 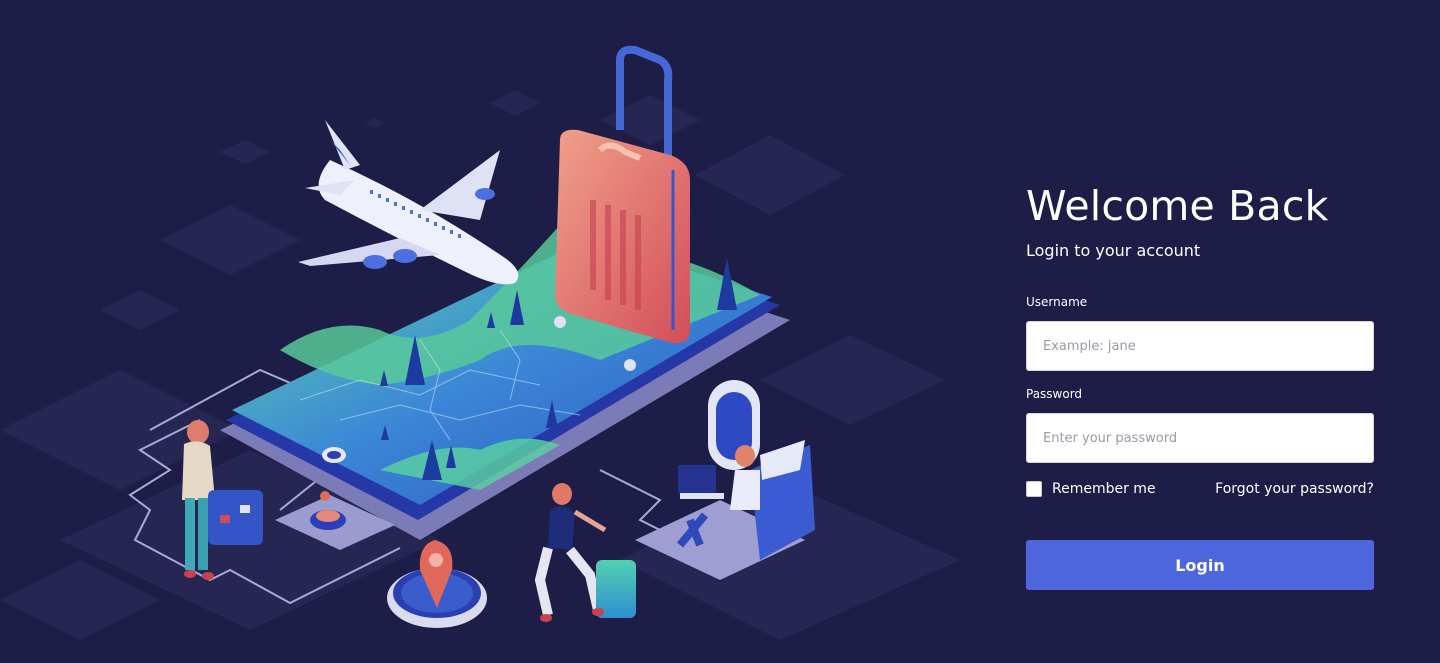 What do you see at coordinates (1200, 565) in the screenshot?
I see `login-button: Login` at bounding box center [1200, 565].